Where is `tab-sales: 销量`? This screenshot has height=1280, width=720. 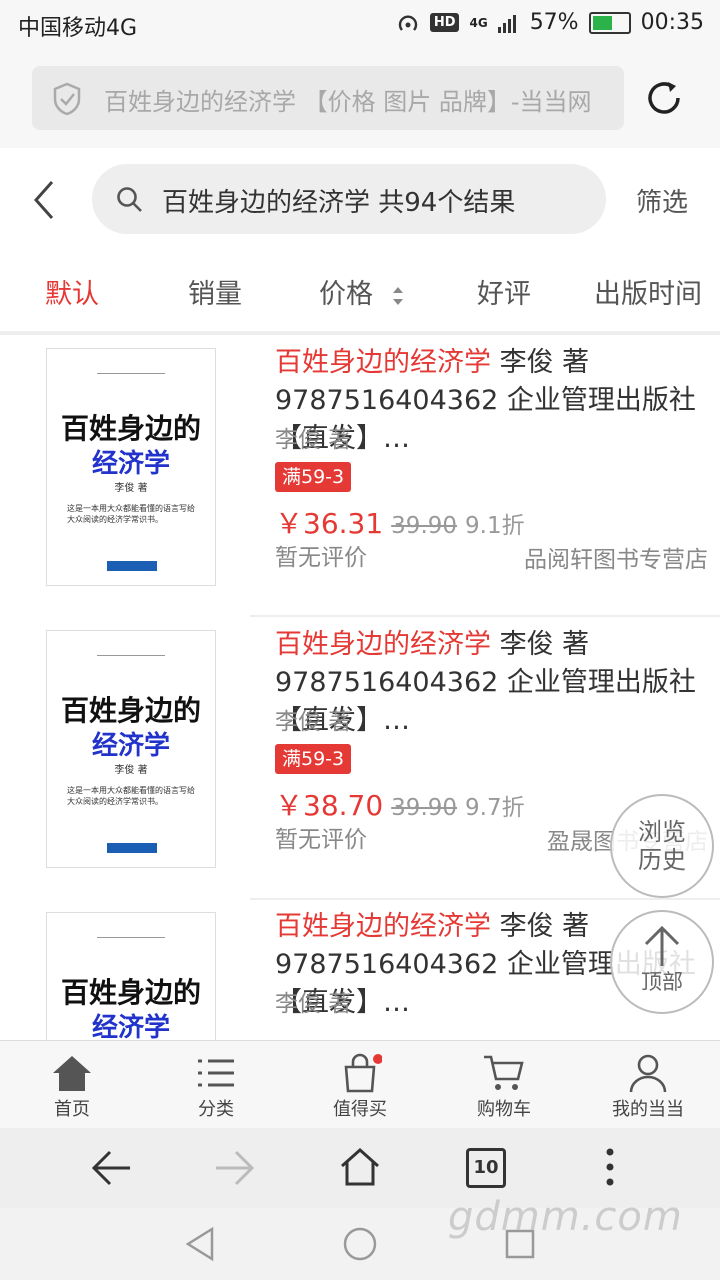 tab-sales: 销量 is located at coordinates (215, 291).